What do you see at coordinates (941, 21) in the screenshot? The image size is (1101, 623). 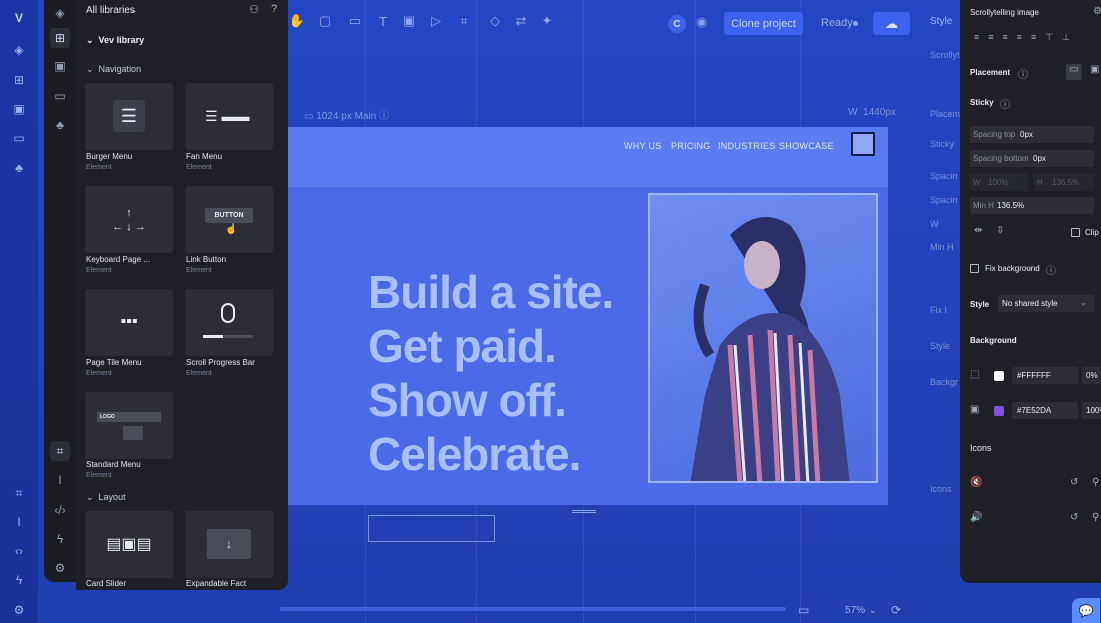 I see `style-tab: Style` at bounding box center [941, 21].